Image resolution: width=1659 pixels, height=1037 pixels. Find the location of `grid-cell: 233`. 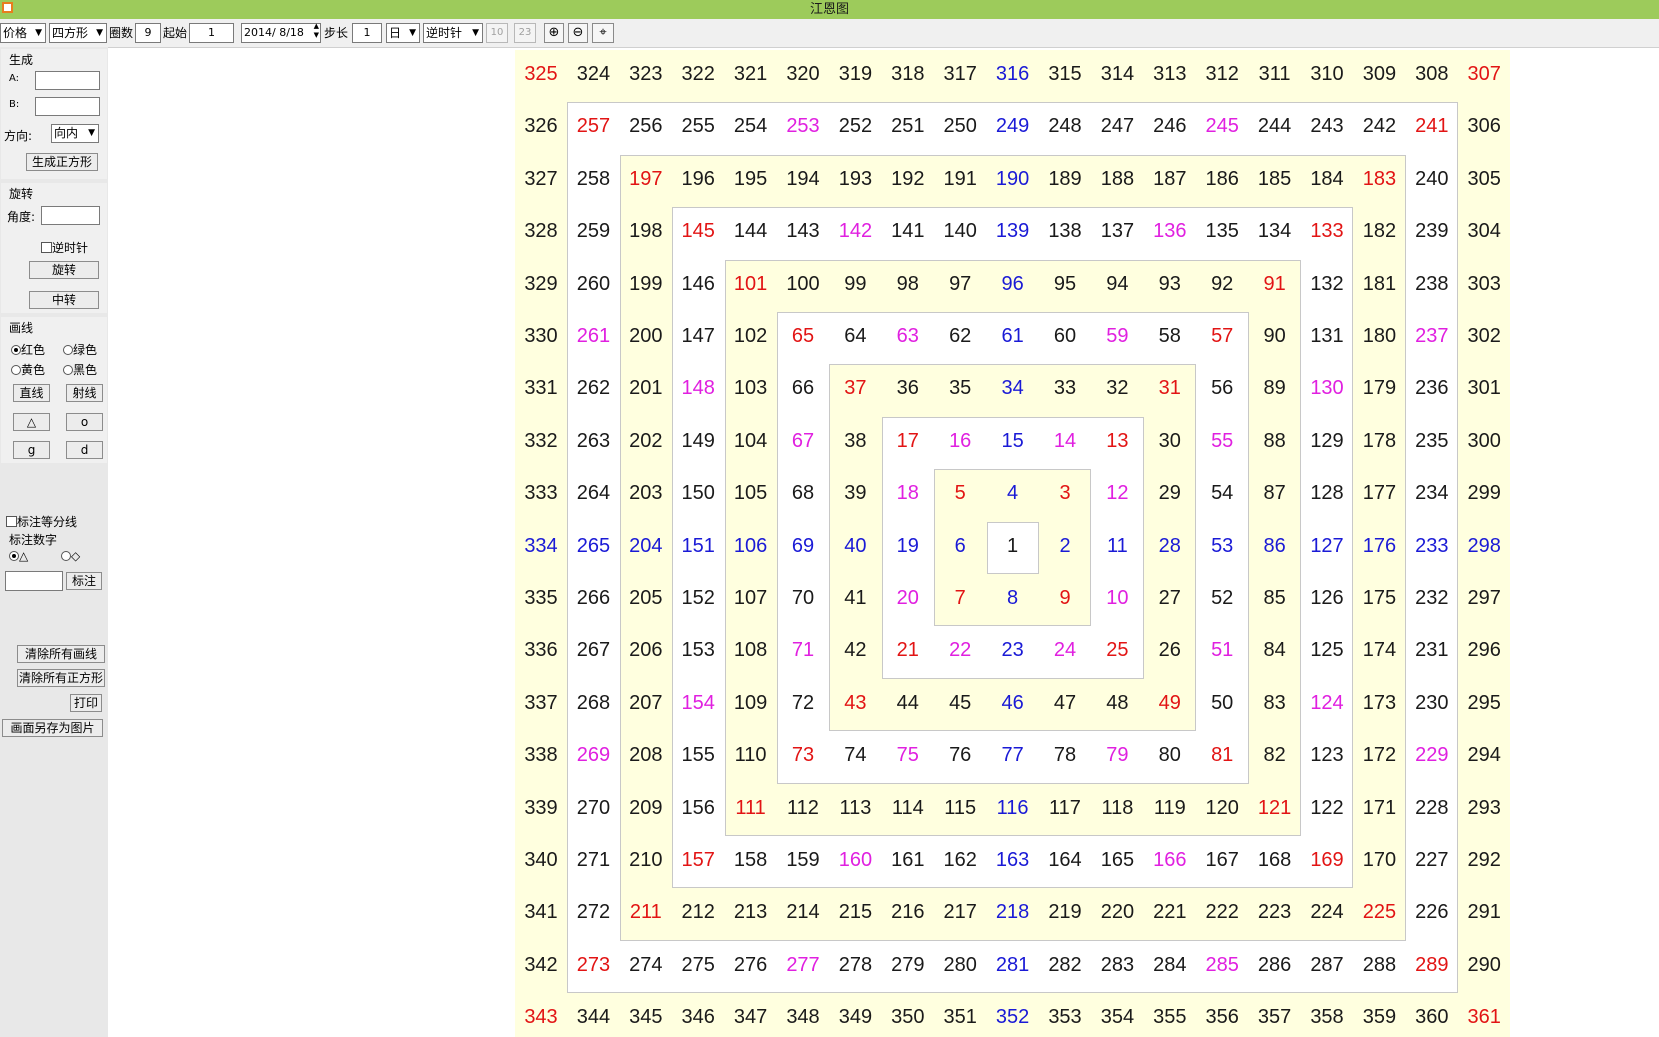

grid-cell: 233 is located at coordinates (1432, 546).